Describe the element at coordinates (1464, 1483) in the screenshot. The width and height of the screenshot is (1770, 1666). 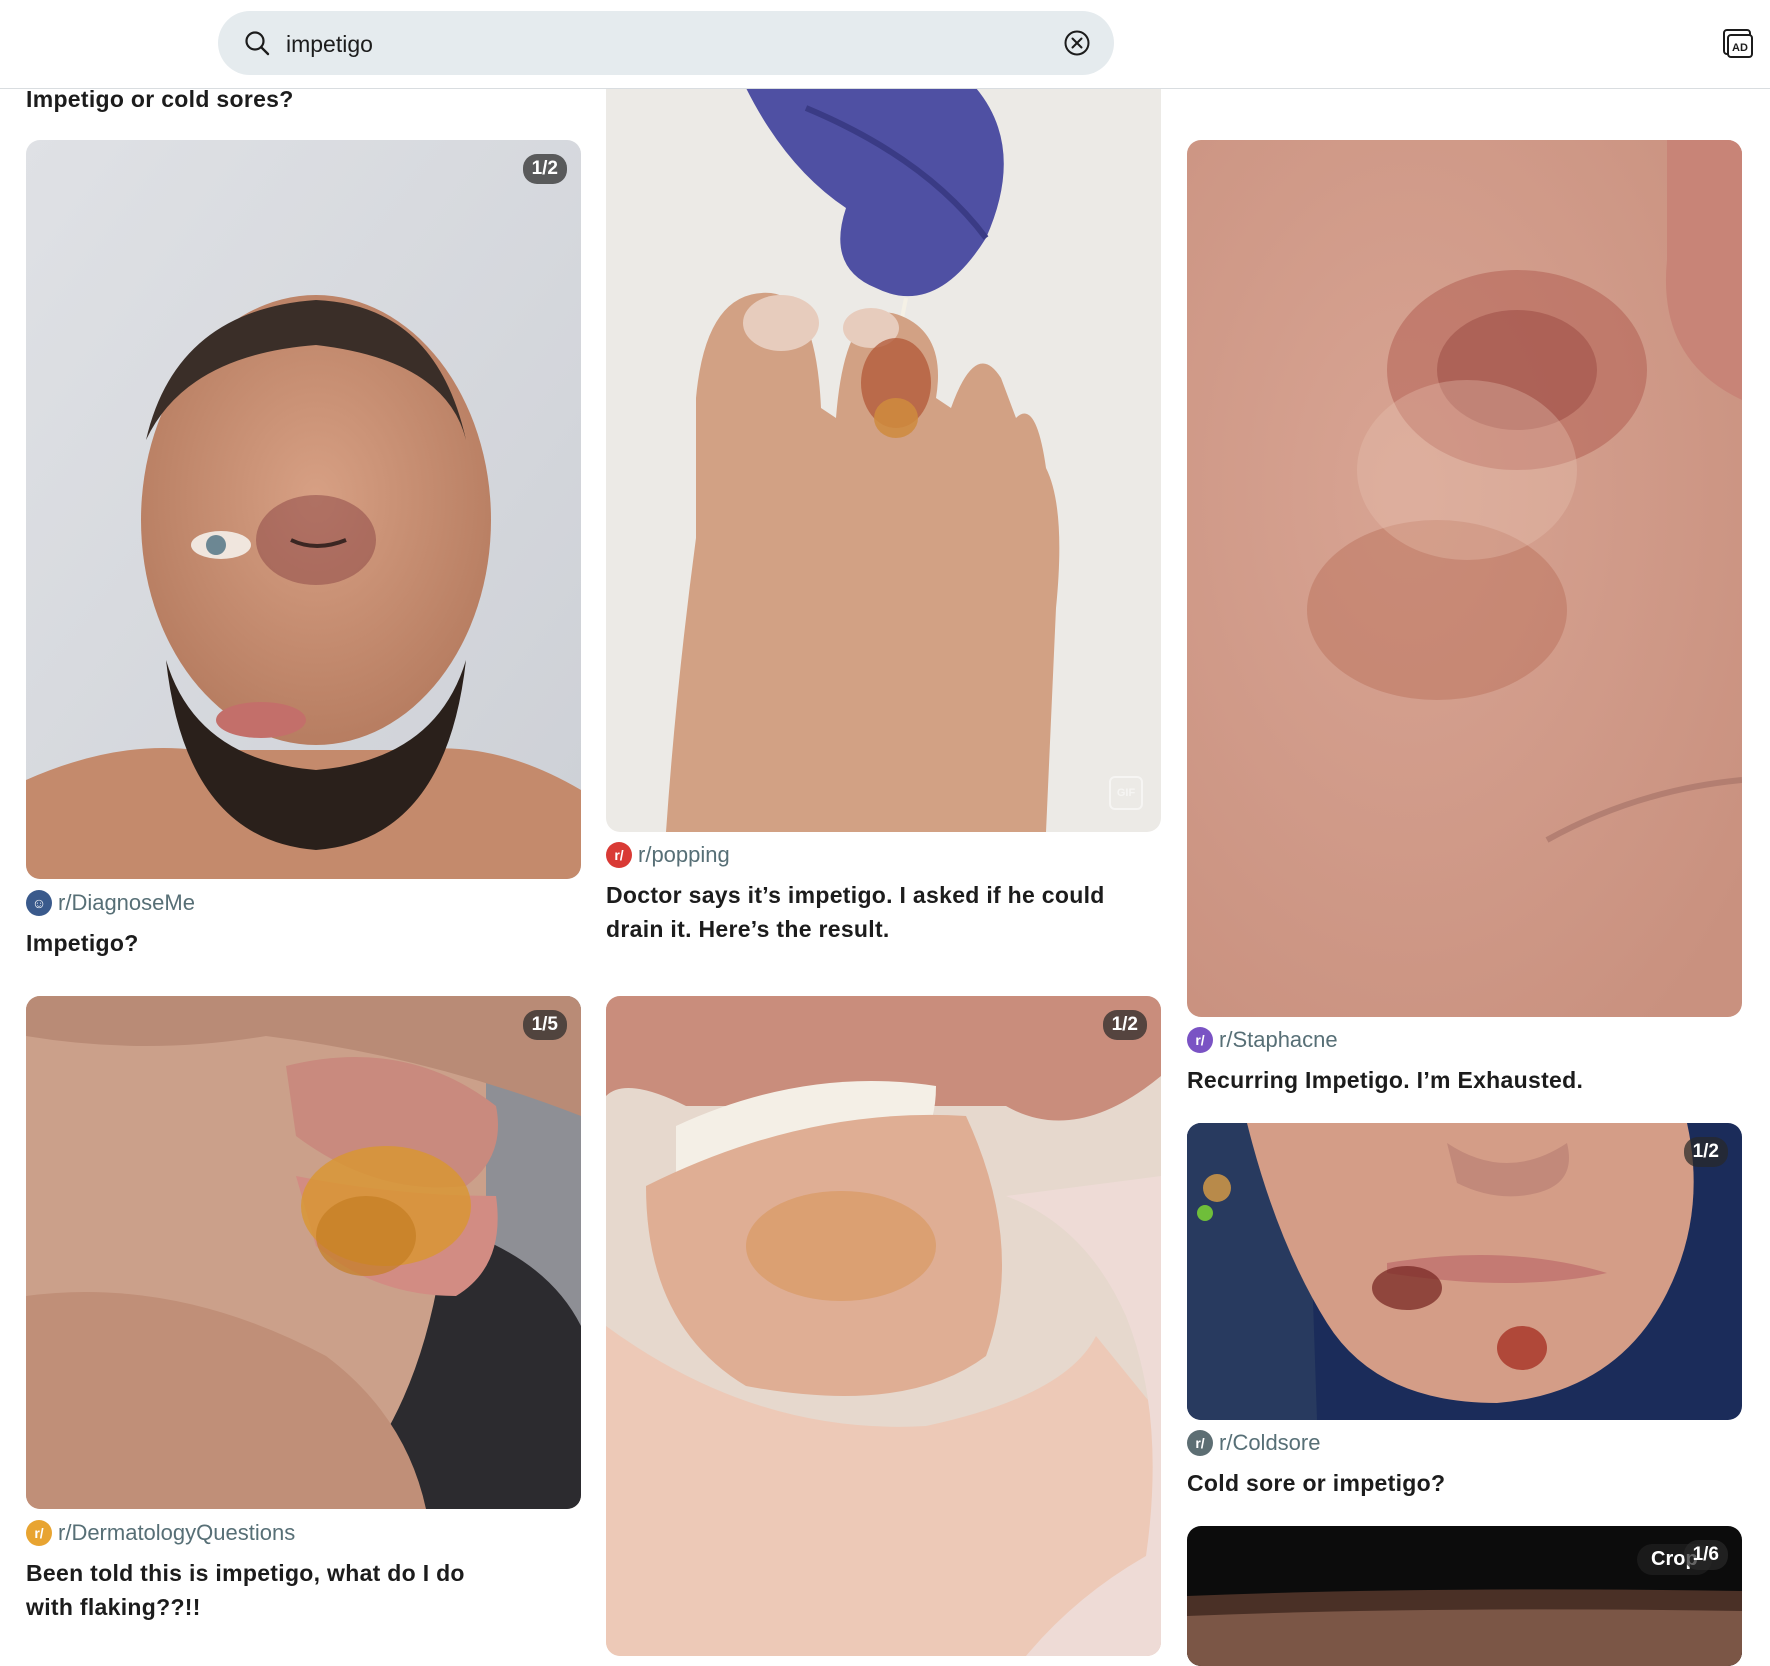
I see `post-title: Cold sore or impetigo?` at that location.